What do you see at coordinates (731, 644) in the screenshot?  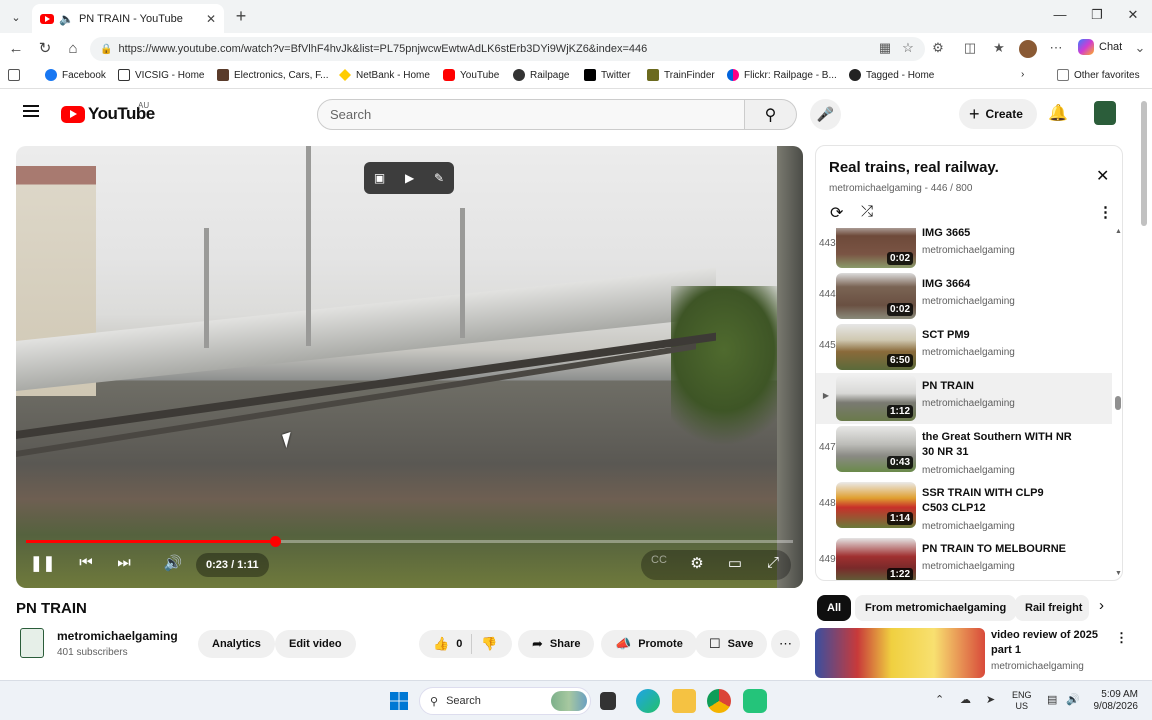 I see `save-button: ☐ Save` at bounding box center [731, 644].